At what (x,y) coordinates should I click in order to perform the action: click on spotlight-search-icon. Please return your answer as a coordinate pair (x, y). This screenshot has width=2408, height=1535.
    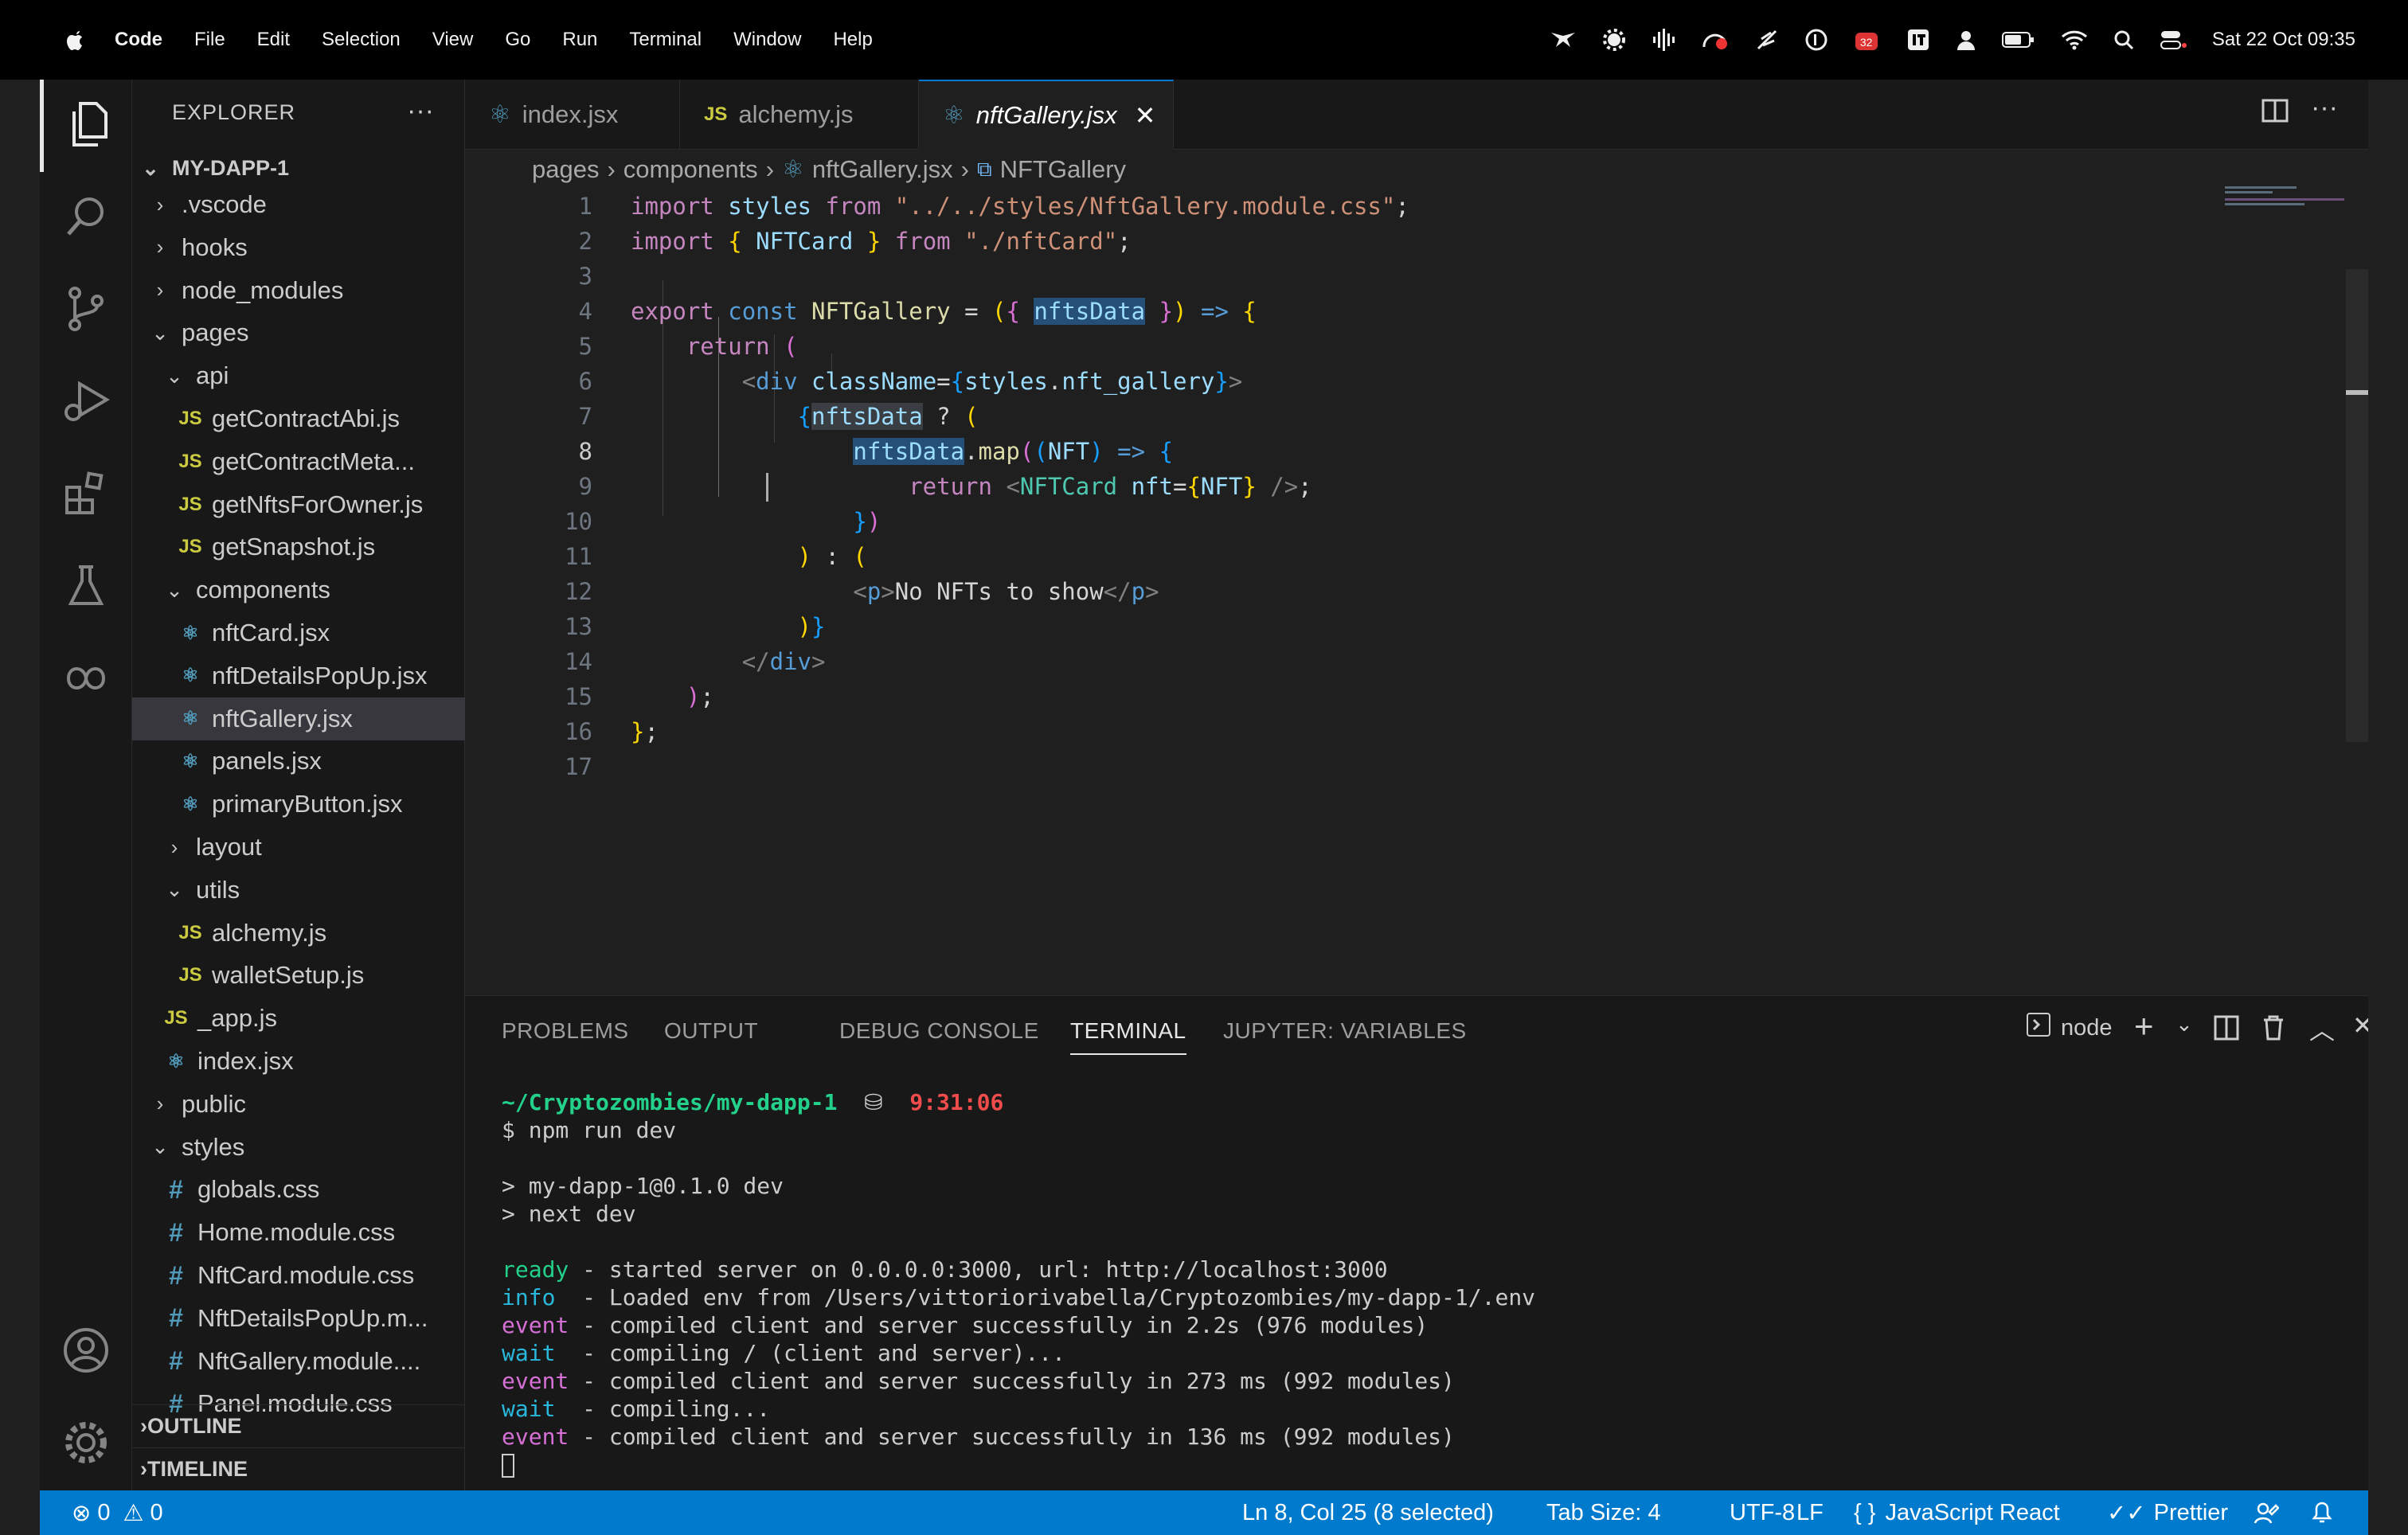
    Looking at the image, I should click on (2123, 39).